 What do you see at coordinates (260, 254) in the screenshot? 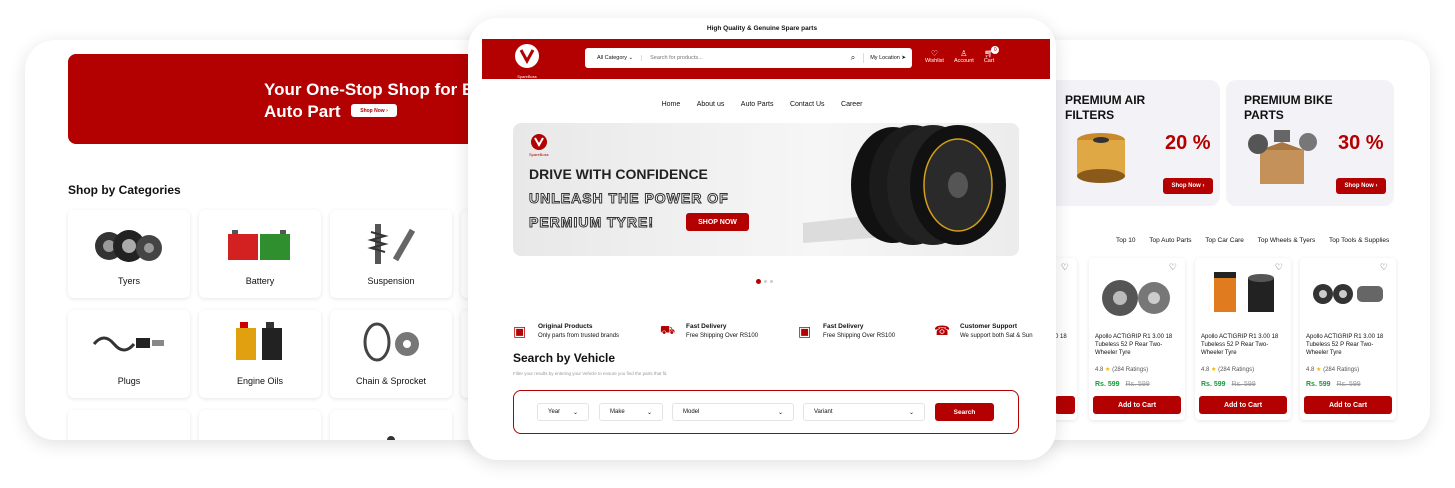
I see `category-tile-battery: Battery` at bounding box center [260, 254].